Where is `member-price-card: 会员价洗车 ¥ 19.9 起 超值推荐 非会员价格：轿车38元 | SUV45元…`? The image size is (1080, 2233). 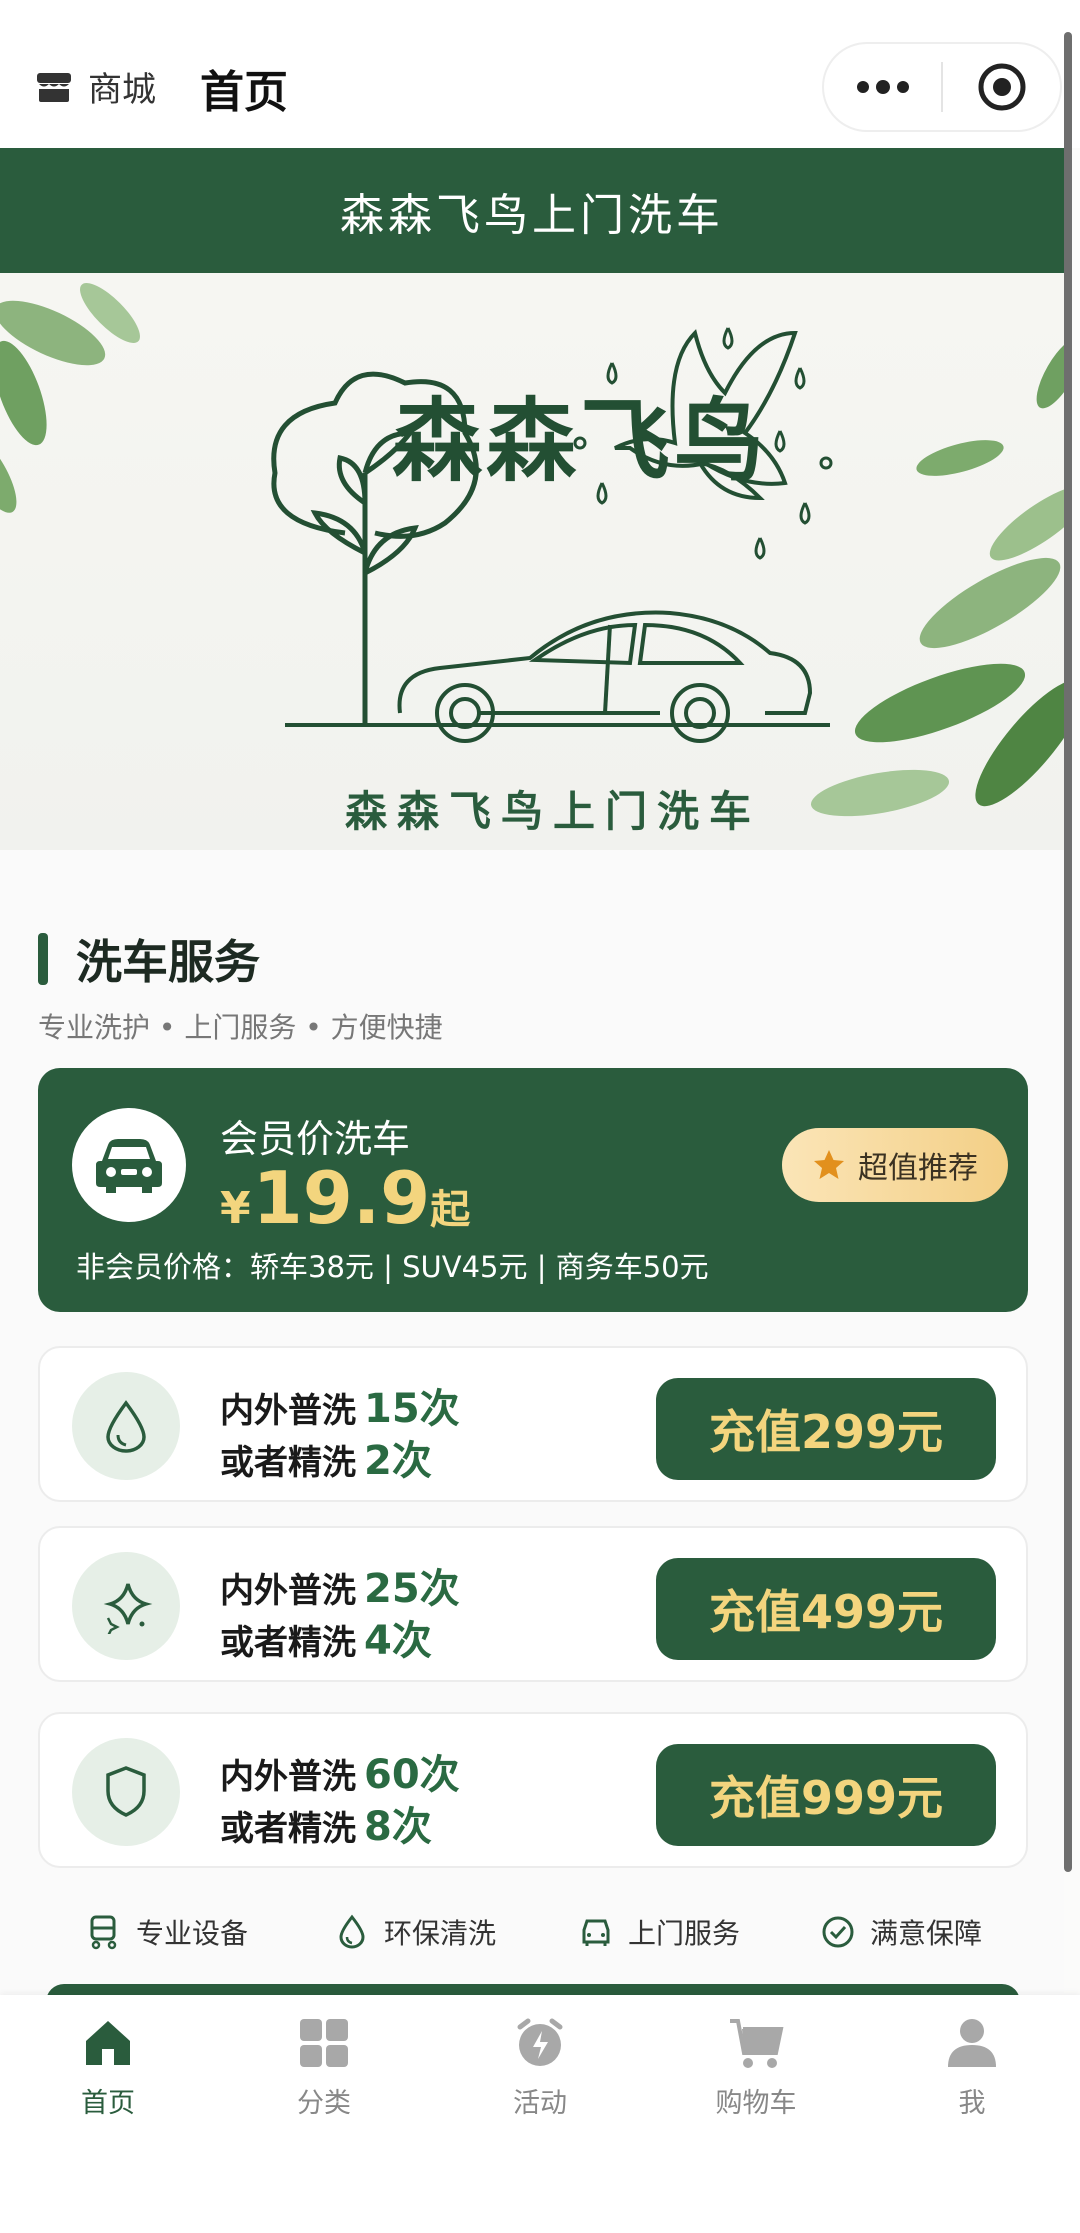 member-price-card: 会员价洗车 ¥ 19.9 起 超值推荐 非会员价格：轿车38元 | SUV45元… is located at coordinates (533, 1190).